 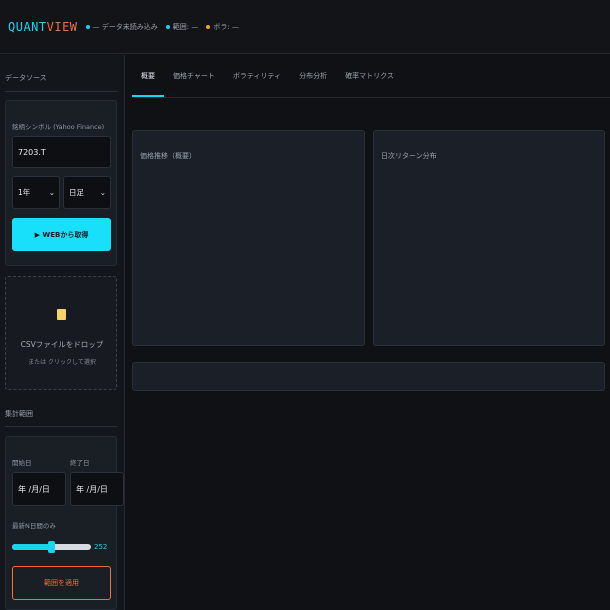 I want to click on status-data-text: — データ未読み込み, so click(x=125, y=26).